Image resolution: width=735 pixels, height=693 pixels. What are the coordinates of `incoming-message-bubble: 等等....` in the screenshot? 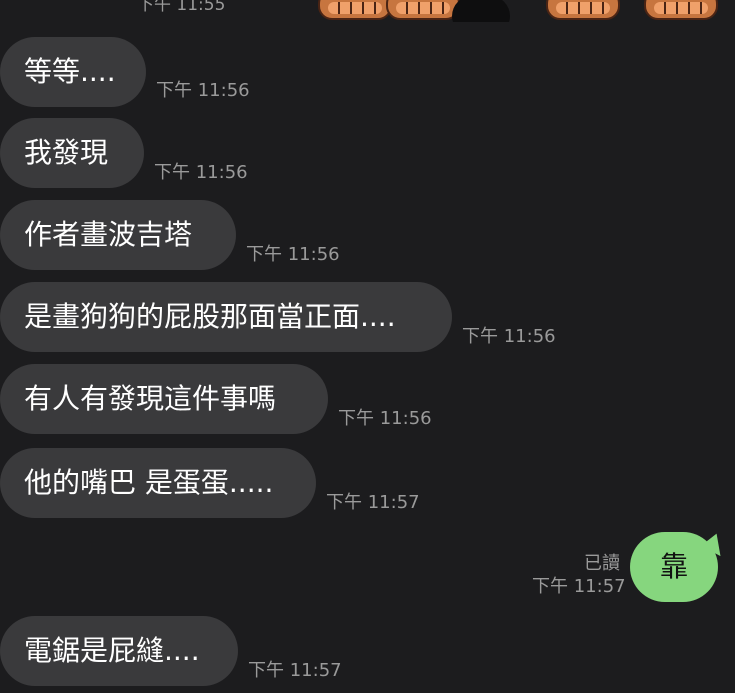 It's located at (73, 72).